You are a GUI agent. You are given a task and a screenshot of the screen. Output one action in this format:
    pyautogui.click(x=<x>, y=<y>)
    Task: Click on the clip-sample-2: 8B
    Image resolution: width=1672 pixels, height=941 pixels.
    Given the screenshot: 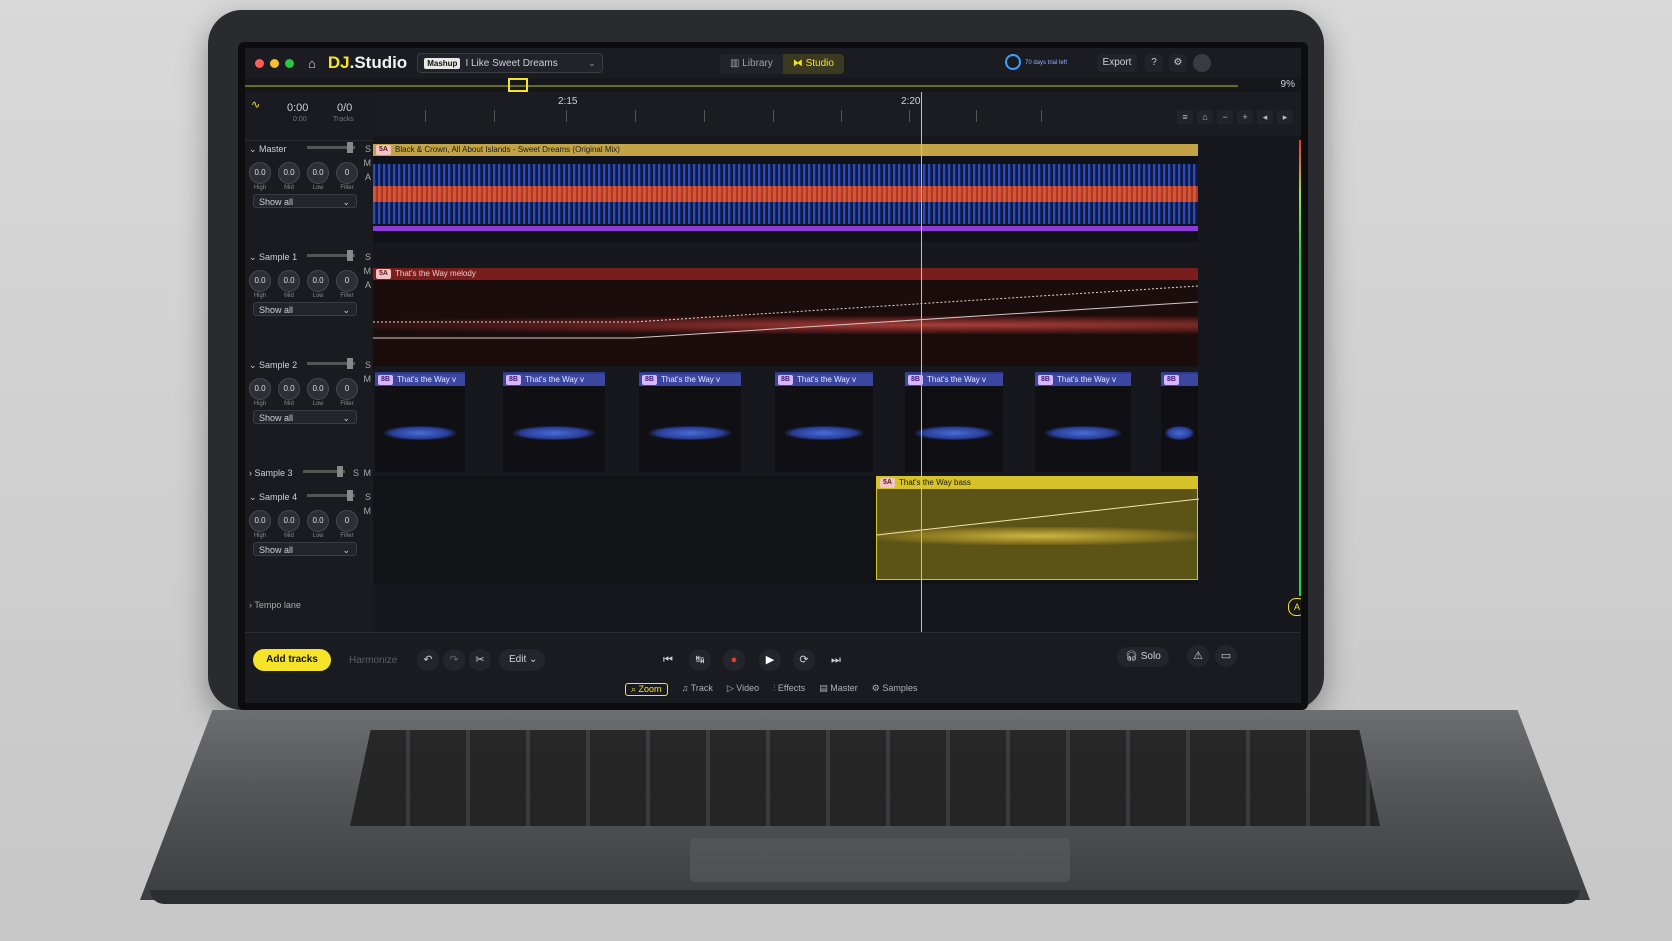 What is the action you would take?
    pyautogui.click(x=1179, y=422)
    